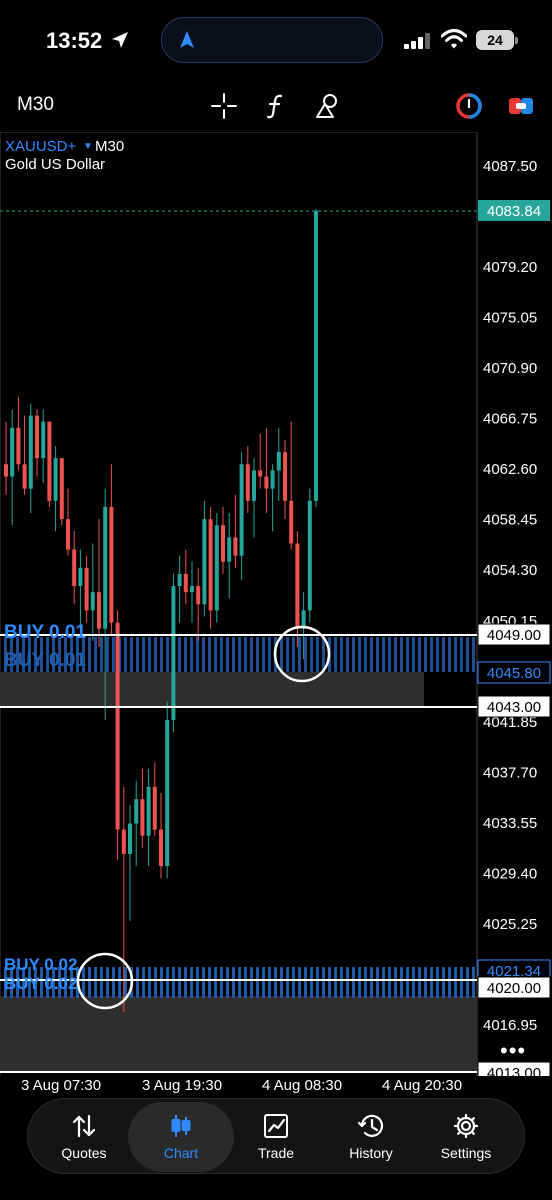 The image size is (552, 1200). I want to click on tab-settings-label: Settings, so click(466, 1153).